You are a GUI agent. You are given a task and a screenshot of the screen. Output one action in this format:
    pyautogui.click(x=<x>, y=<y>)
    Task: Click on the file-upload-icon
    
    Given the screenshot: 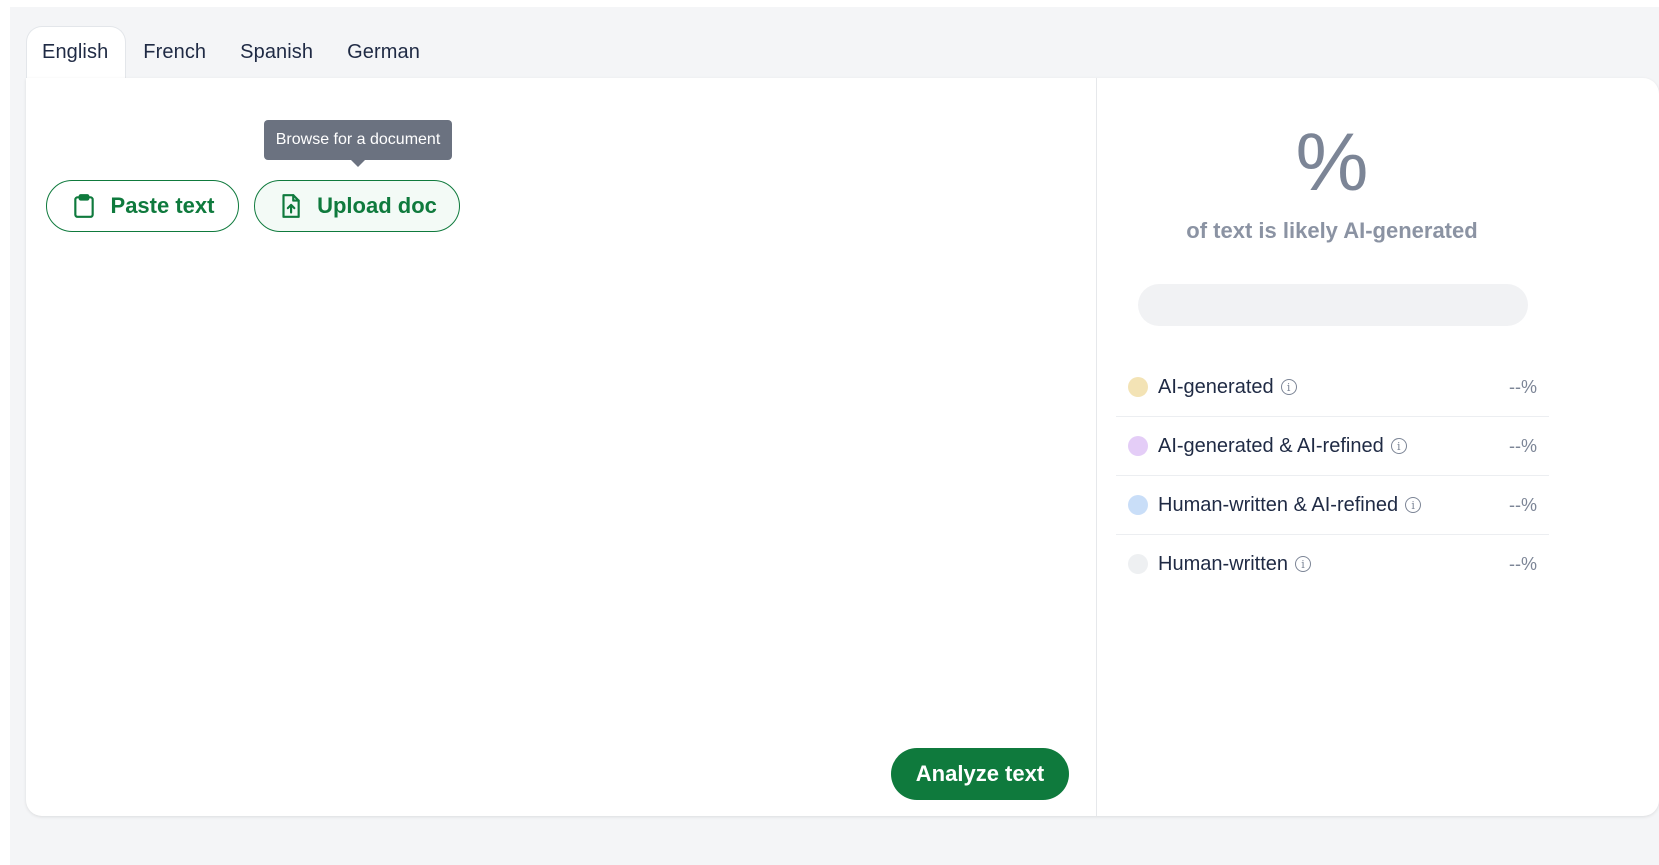 What is the action you would take?
    pyautogui.click(x=291, y=206)
    